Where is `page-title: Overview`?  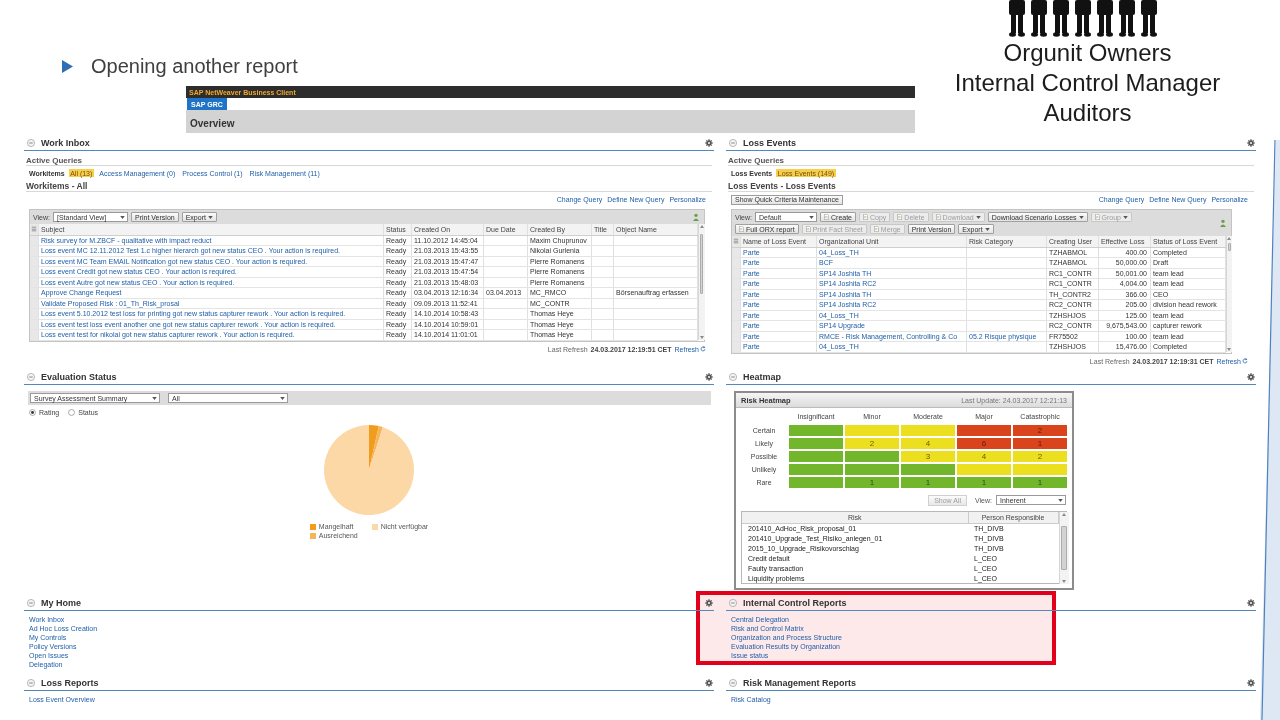 page-title: Overview is located at coordinates (212, 123).